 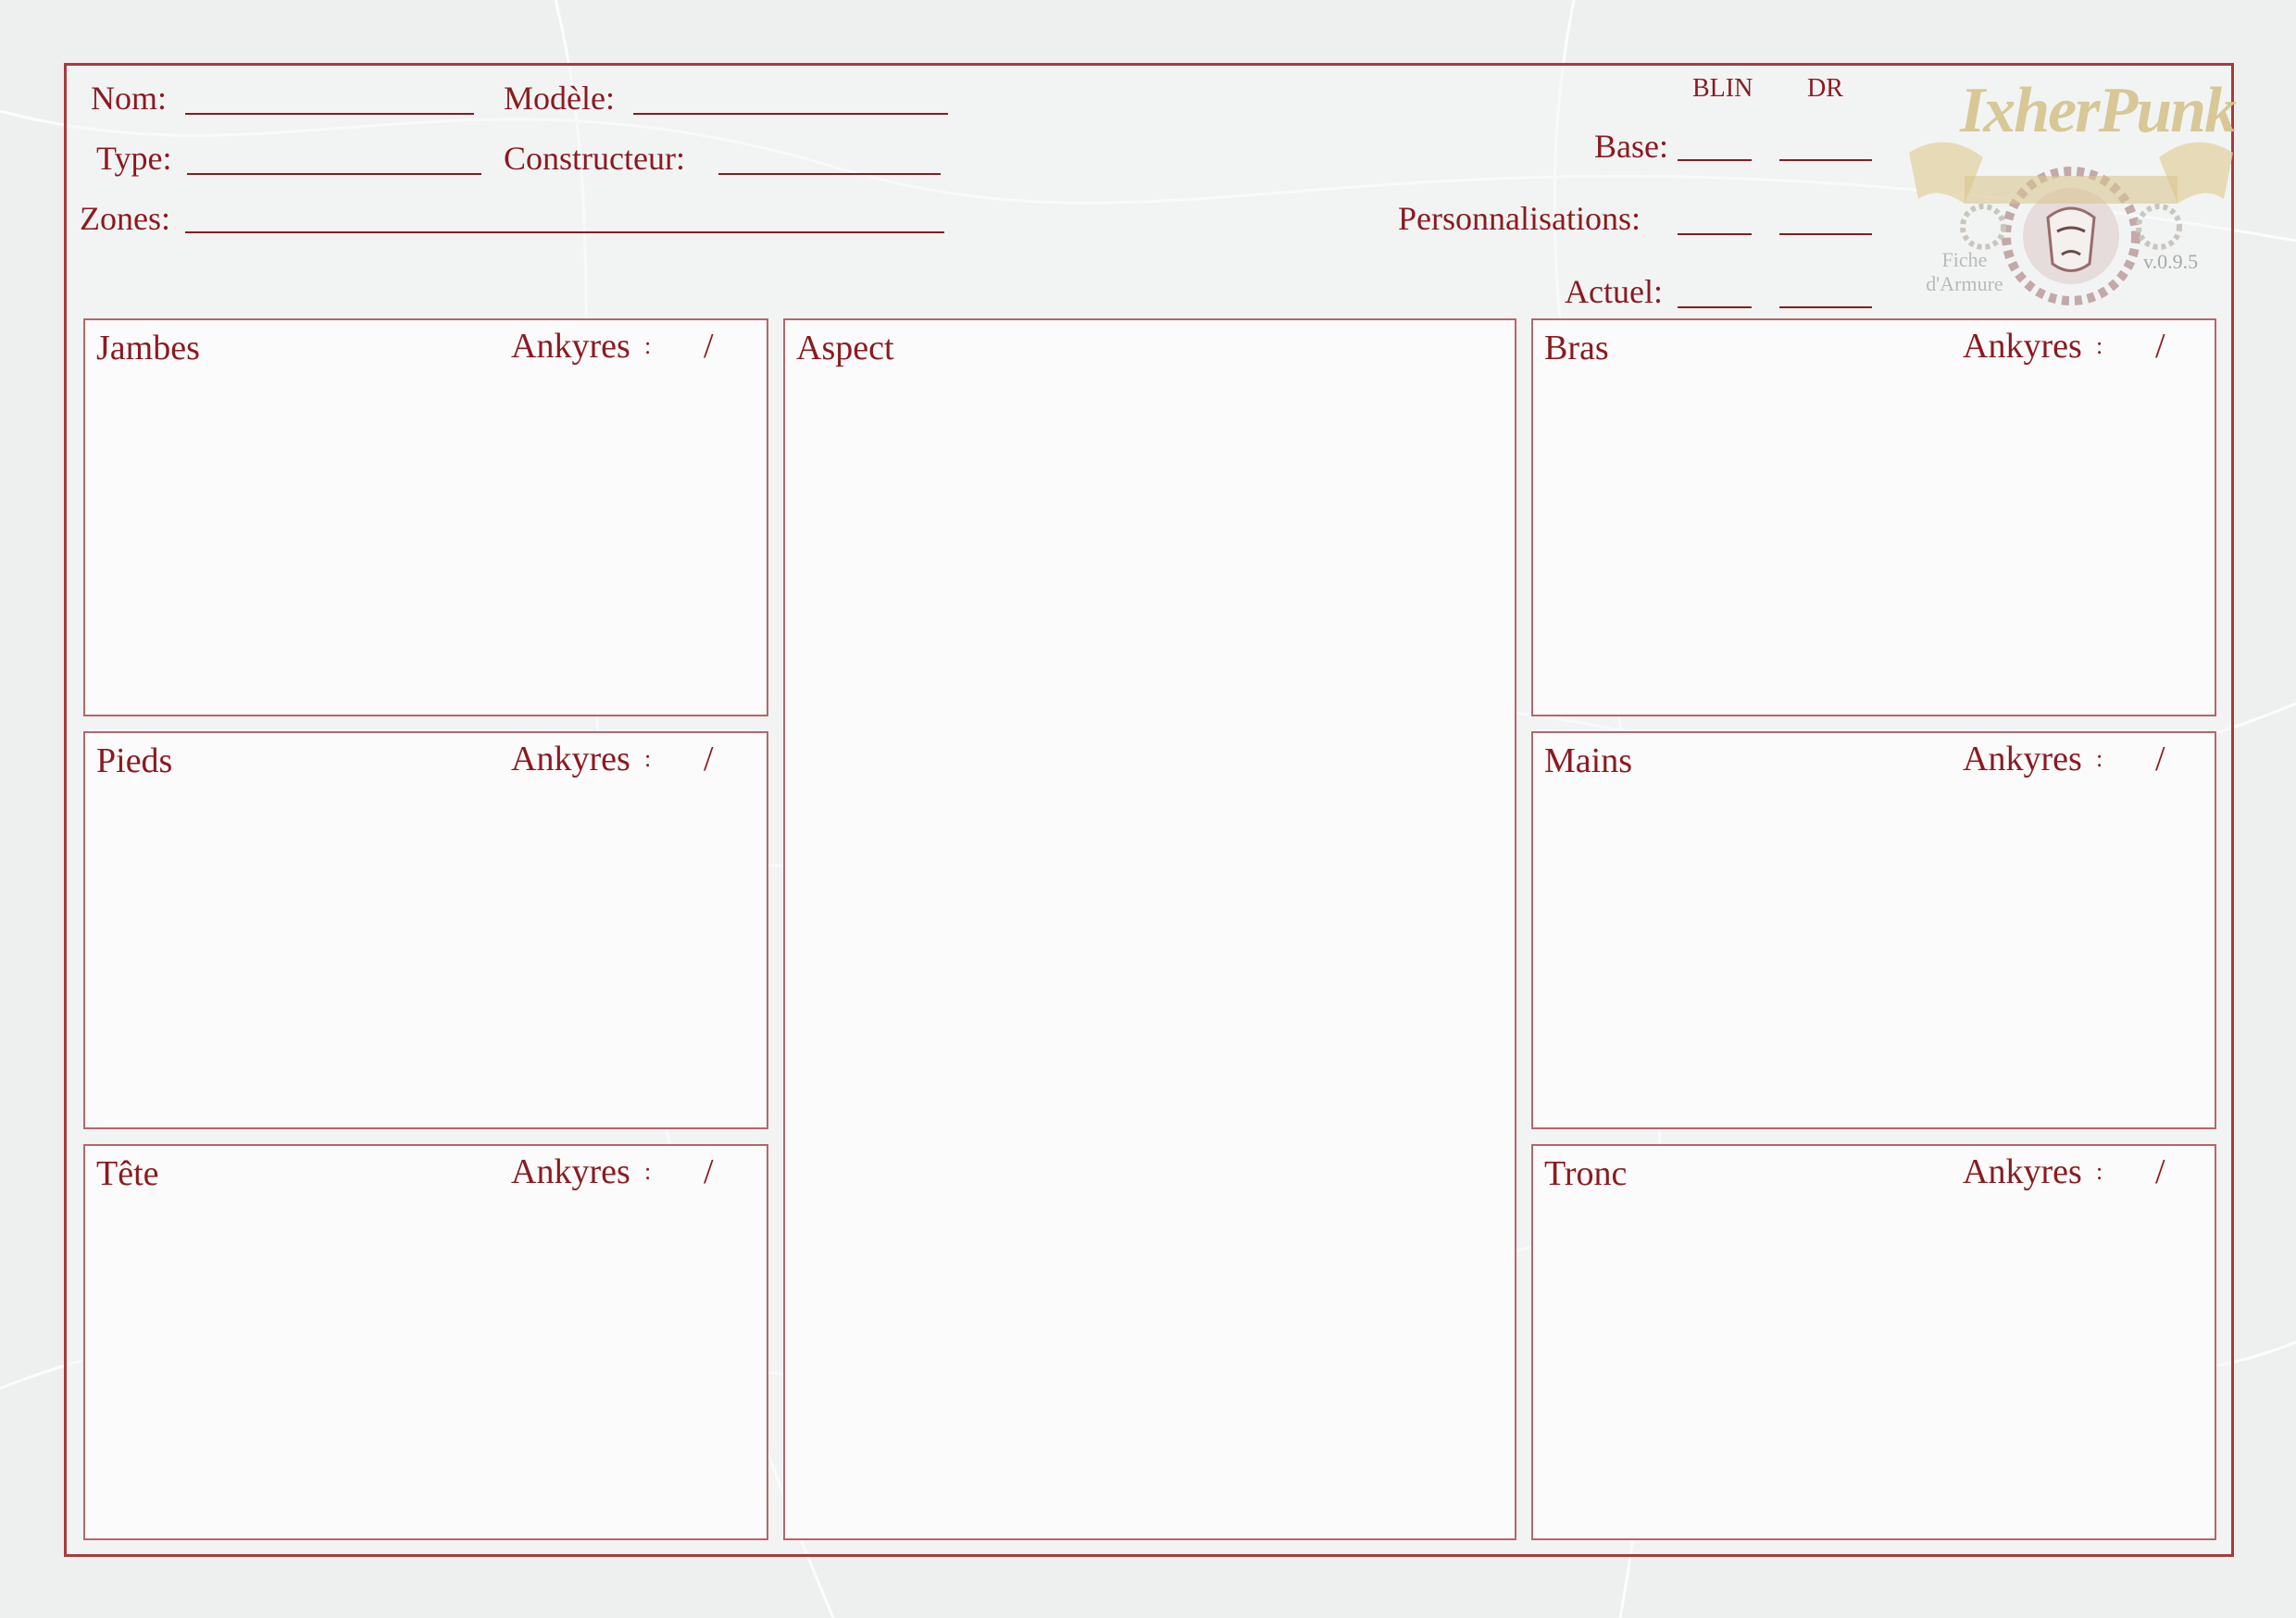 What do you see at coordinates (2073, 185) in the screenshot?
I see `ixherpunk-logo: IxherPunk Fiche d'Armure v.0.9.5` at bounding box center [2073, 185].